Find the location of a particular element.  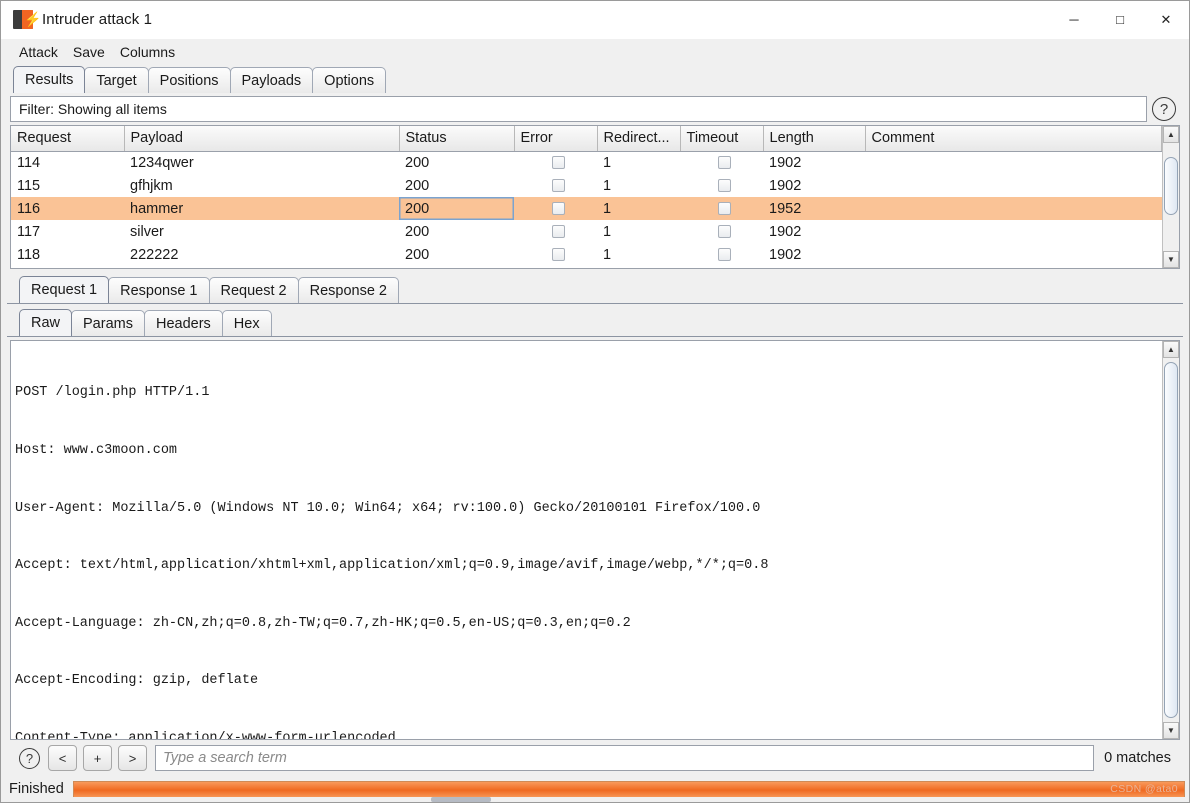

watermark: CSDN @ata0 is located at coordinates (1144, 788).